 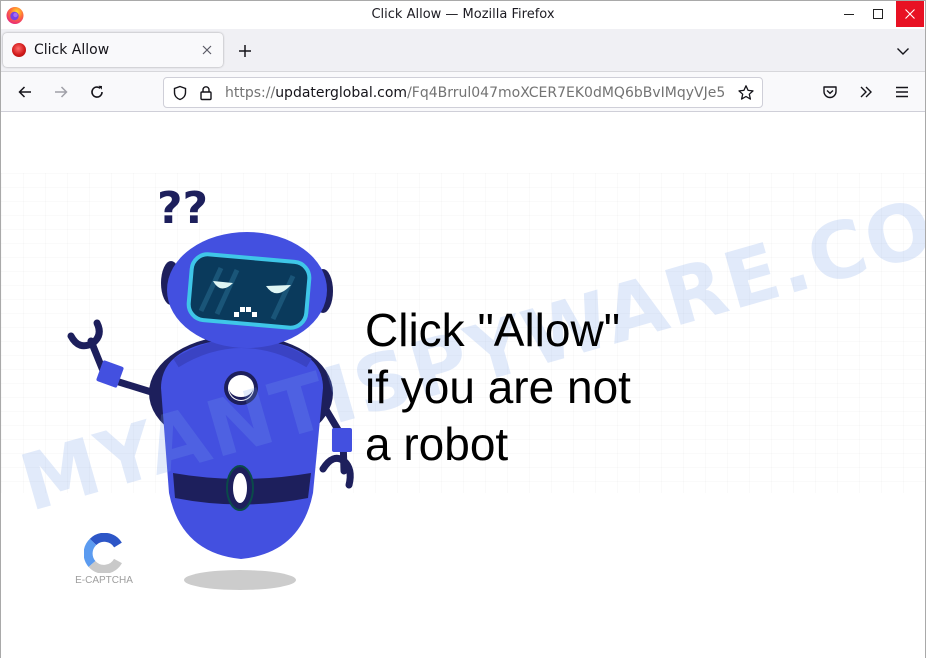 I want to click on red-circle-favicon-icon, so click(x=19, y=50).